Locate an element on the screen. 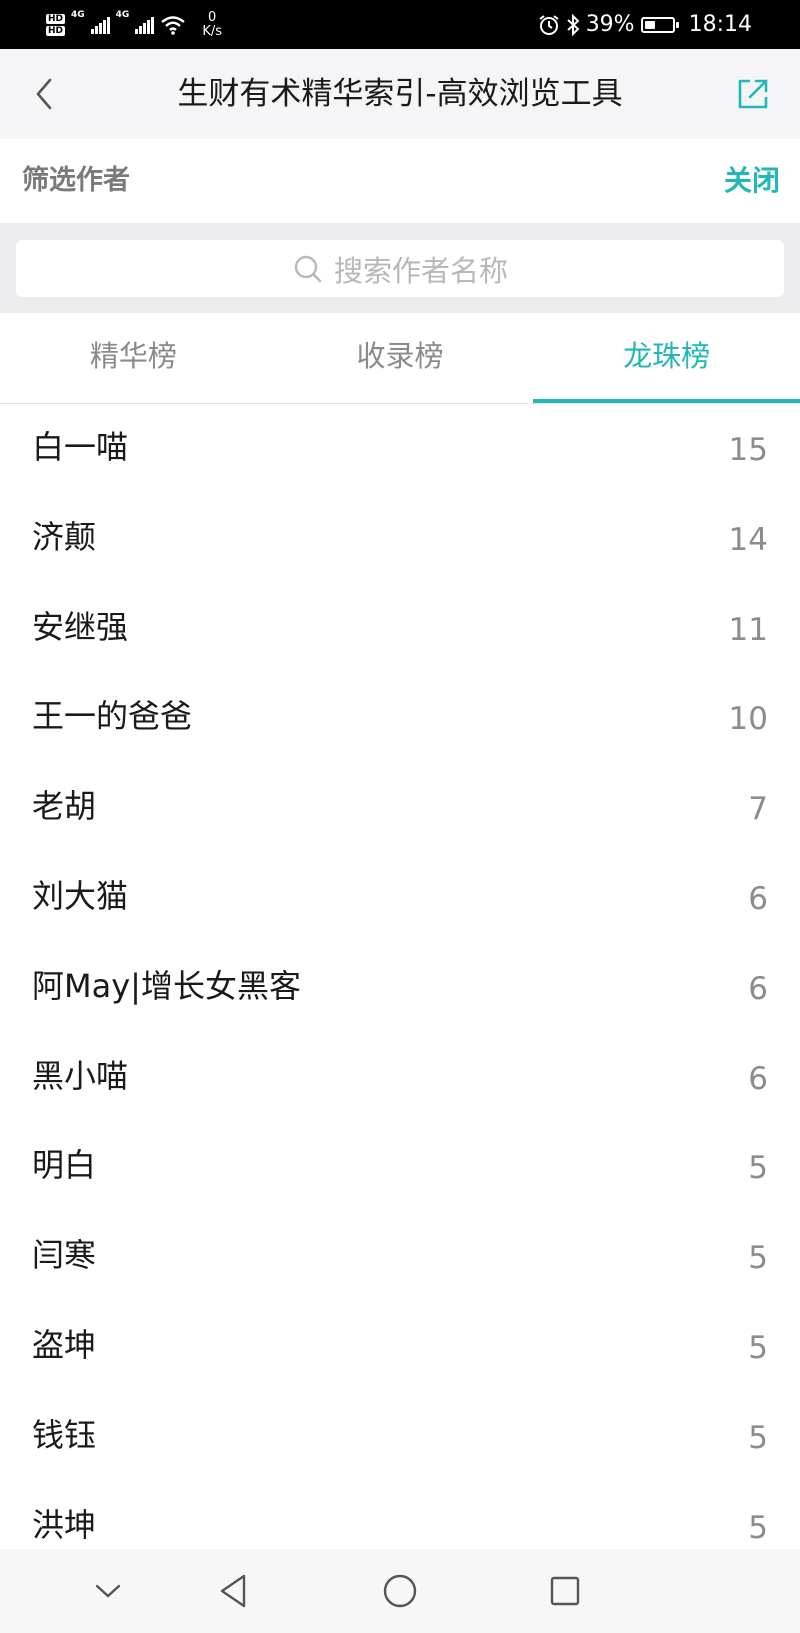 The height and width of the screenshot is (1633, 800). list-item: 白一喵 15 is located at coordinates (400, 449).